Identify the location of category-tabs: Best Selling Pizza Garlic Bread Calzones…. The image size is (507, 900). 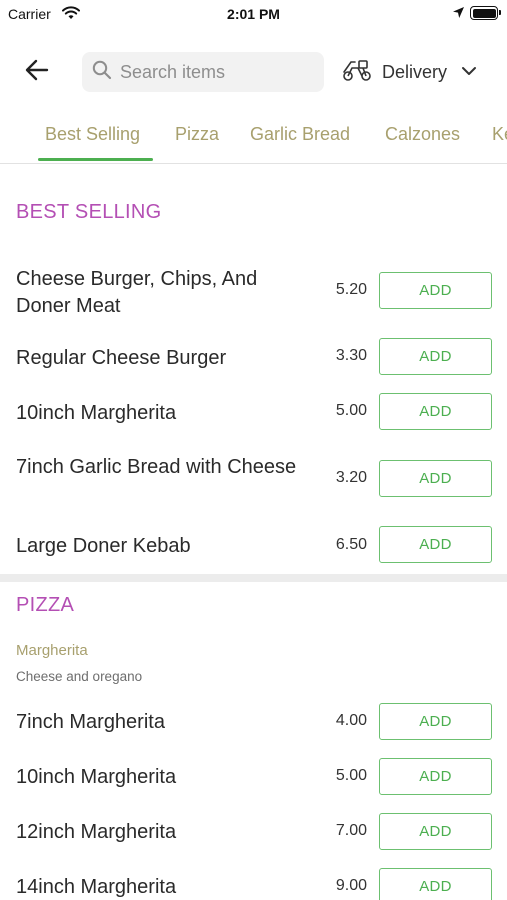
(253, 138).